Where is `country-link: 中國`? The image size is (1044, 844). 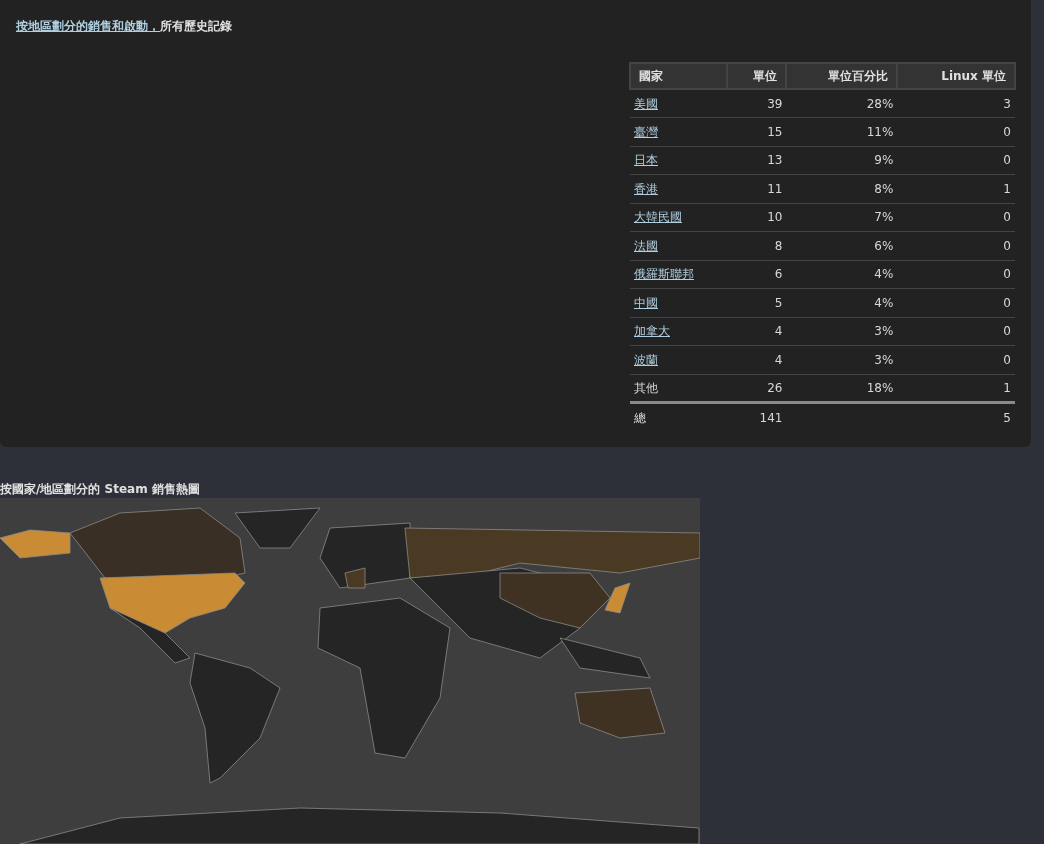
country-link: 中國 is located at coordinates (646, 302).